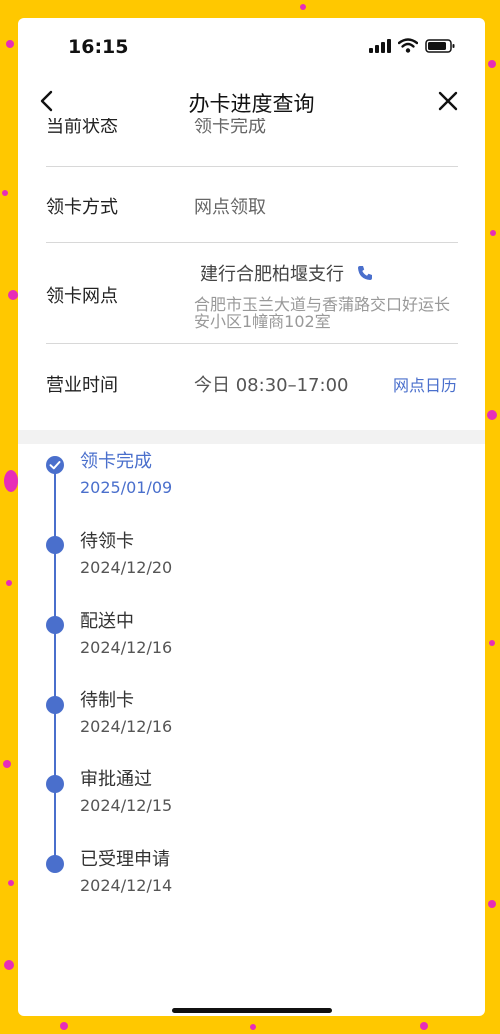 The width and height of the screenshot is (500, 1034). Describe the element at coordinates (82, 296) in the screenshot. I see `branch-label: 领卡网点` at that location.